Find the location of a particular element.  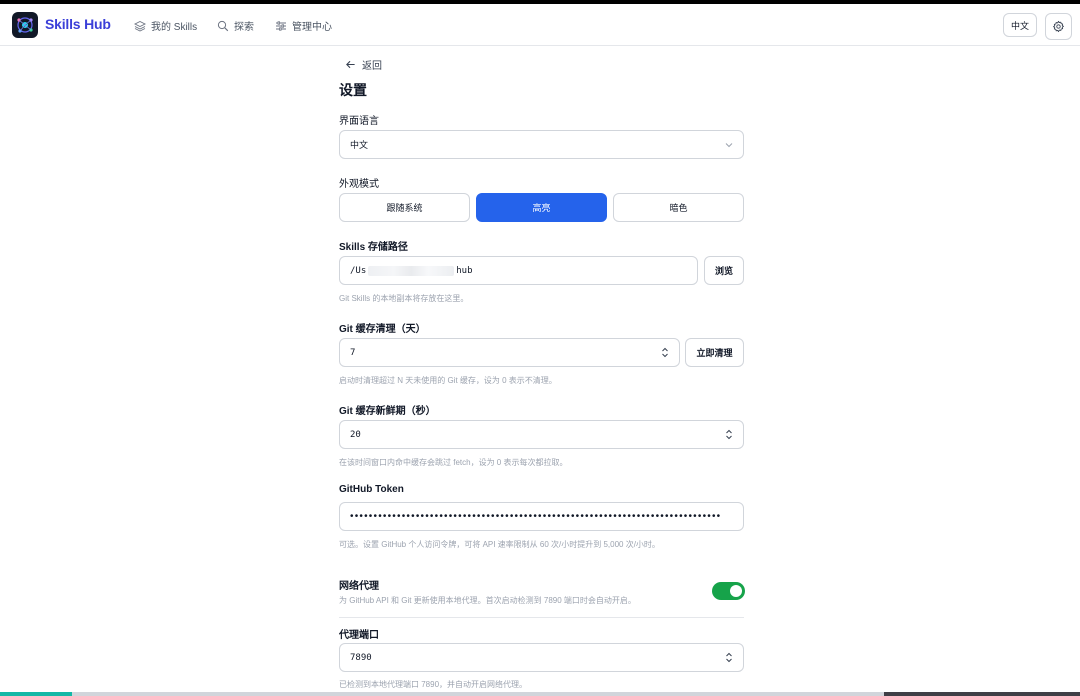

nav-item-explore: 探索 is located at coordinates (235, 25).